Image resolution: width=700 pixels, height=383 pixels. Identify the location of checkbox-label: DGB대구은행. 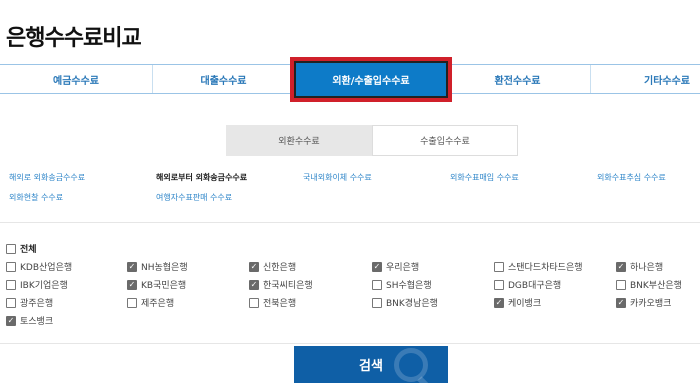
(535, 286).